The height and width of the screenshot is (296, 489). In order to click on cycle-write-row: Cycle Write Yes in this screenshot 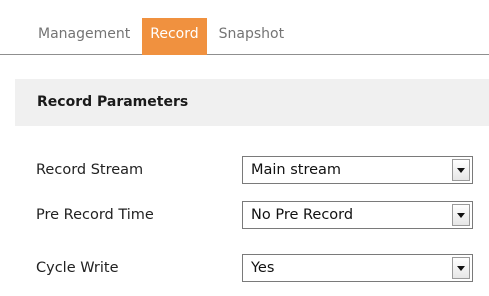, I will do `click(244, 268)`.